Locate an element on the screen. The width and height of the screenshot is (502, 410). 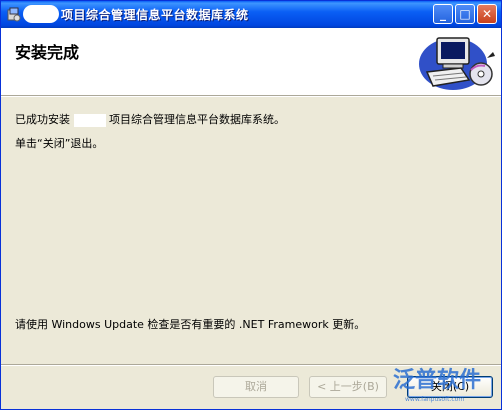
redacted-product-name is located at coordinates (89, 120).